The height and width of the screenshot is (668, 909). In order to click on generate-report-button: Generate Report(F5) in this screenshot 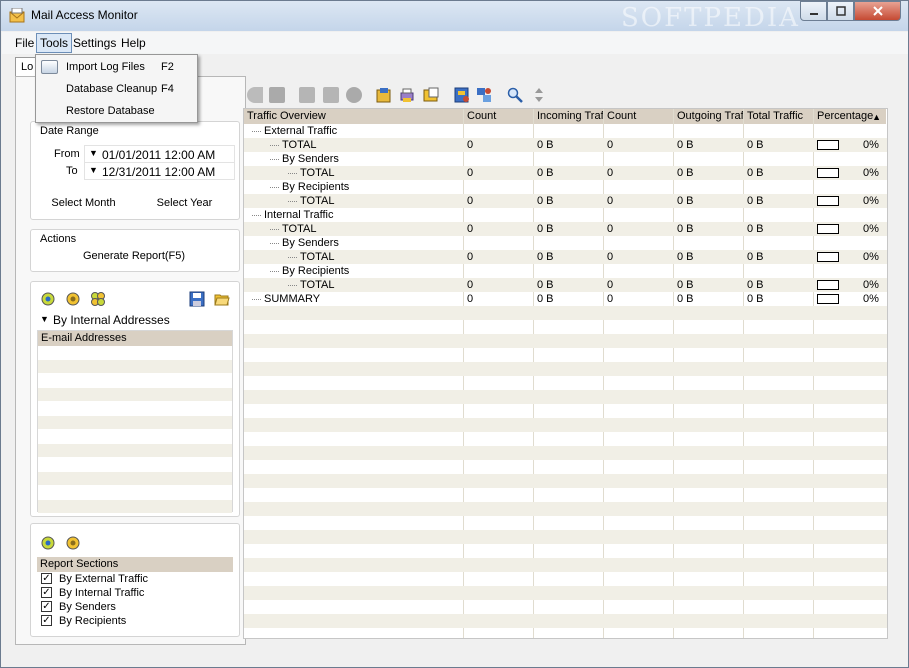, I will do `click(134, 256)`.